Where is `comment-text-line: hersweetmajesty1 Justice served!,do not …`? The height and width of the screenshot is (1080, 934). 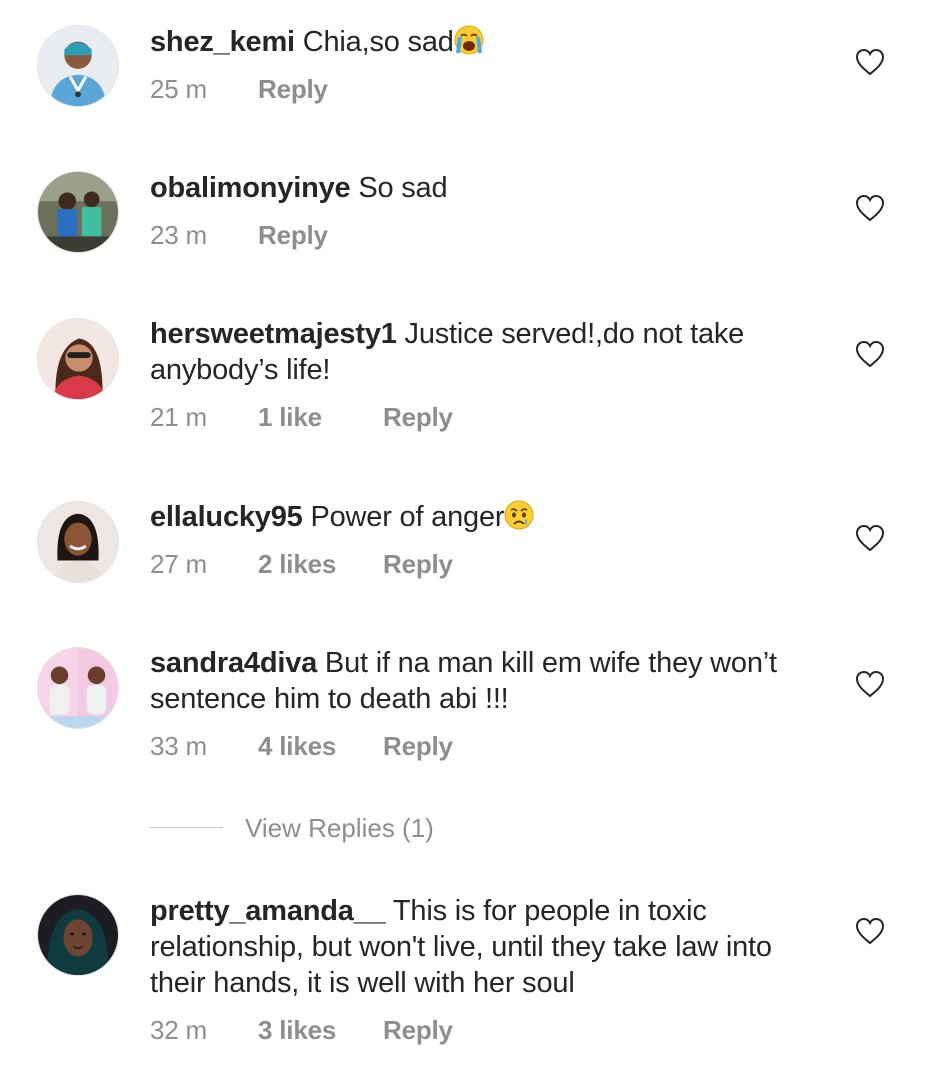 comment-text-line: hersweetmajesty1 Justice served!,do not … is located at coordinates (480, 352).